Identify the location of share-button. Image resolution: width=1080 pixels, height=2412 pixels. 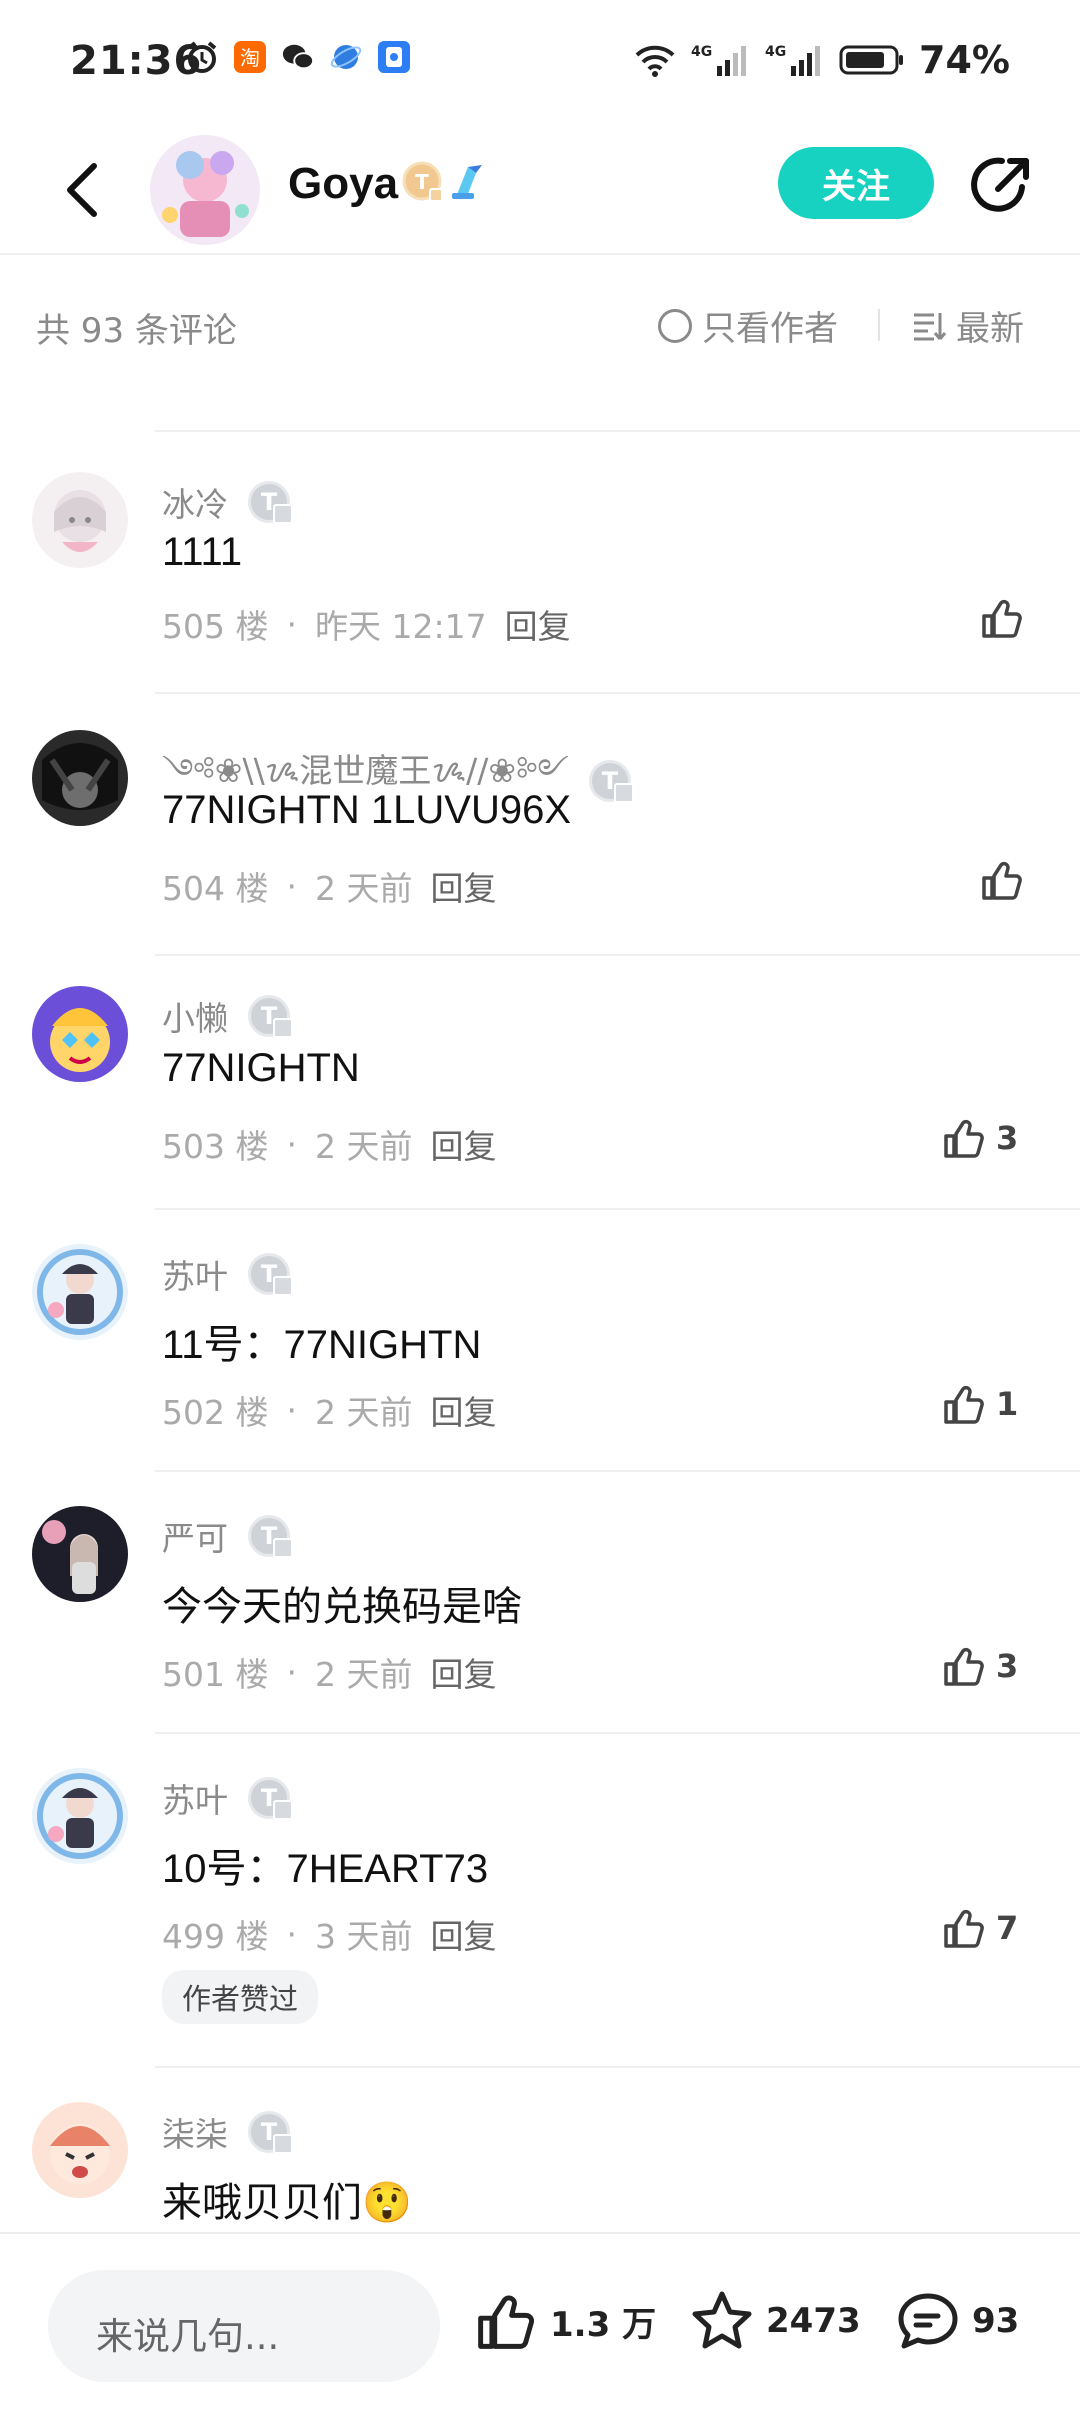
(1001, 186).